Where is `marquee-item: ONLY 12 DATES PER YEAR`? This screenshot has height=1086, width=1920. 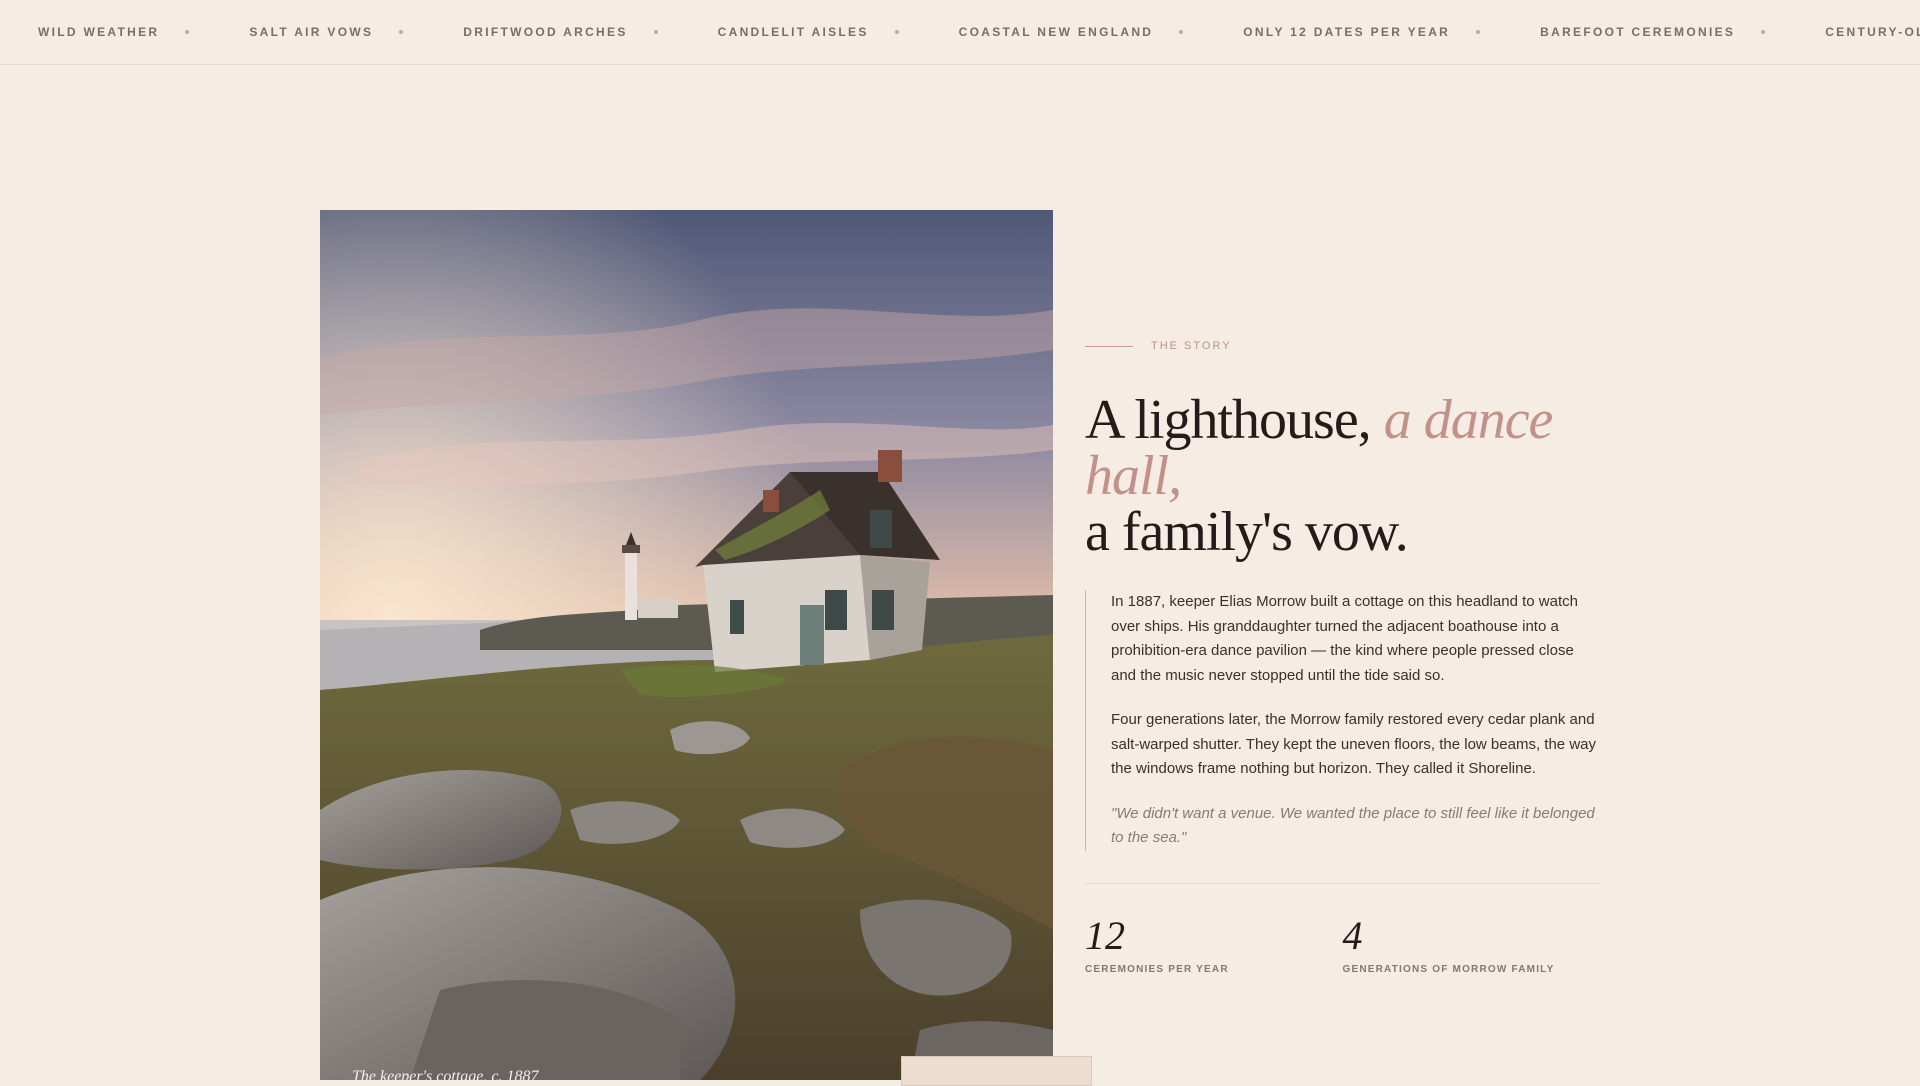 marquee-item: ONLY 12 DATES PER YEAR is located at coordinates (1391, 32).